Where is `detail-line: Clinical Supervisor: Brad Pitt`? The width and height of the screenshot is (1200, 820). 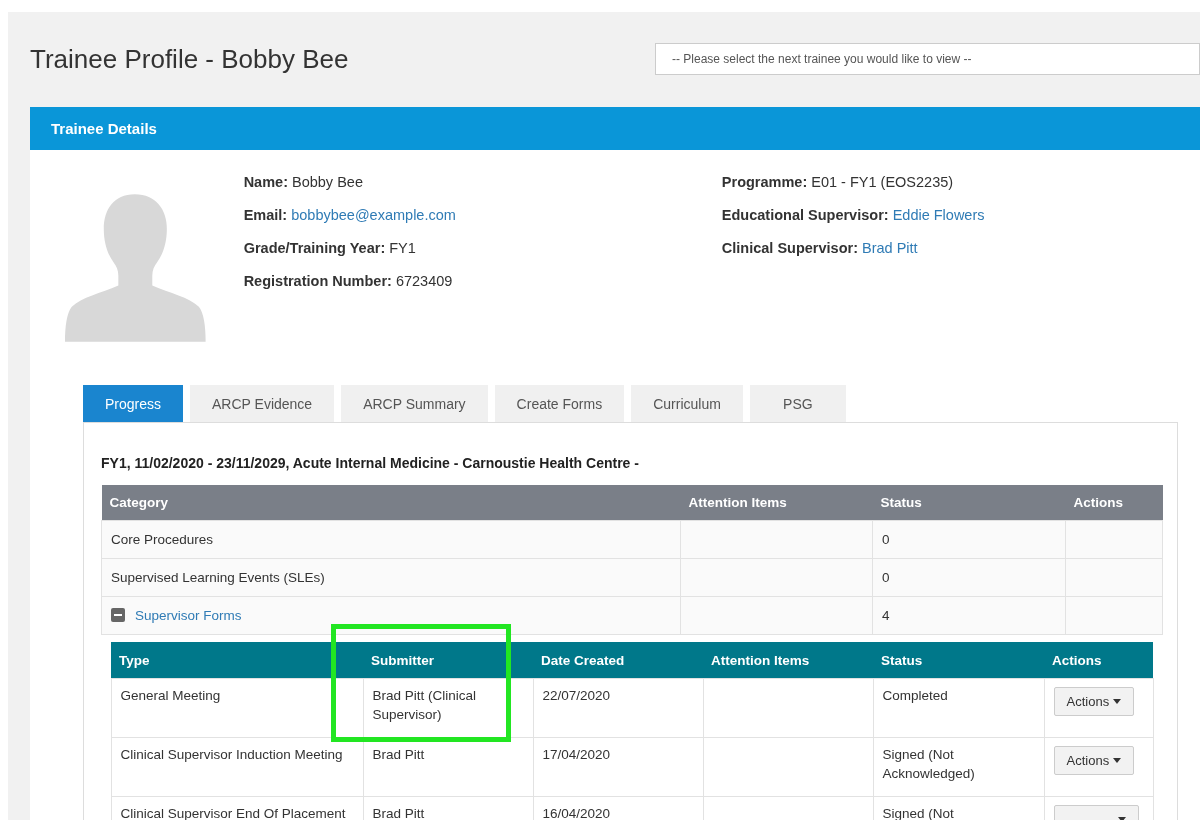 detail-line: Clinical Supervisor: Brad Pitt is located at coordinates (820, 248).